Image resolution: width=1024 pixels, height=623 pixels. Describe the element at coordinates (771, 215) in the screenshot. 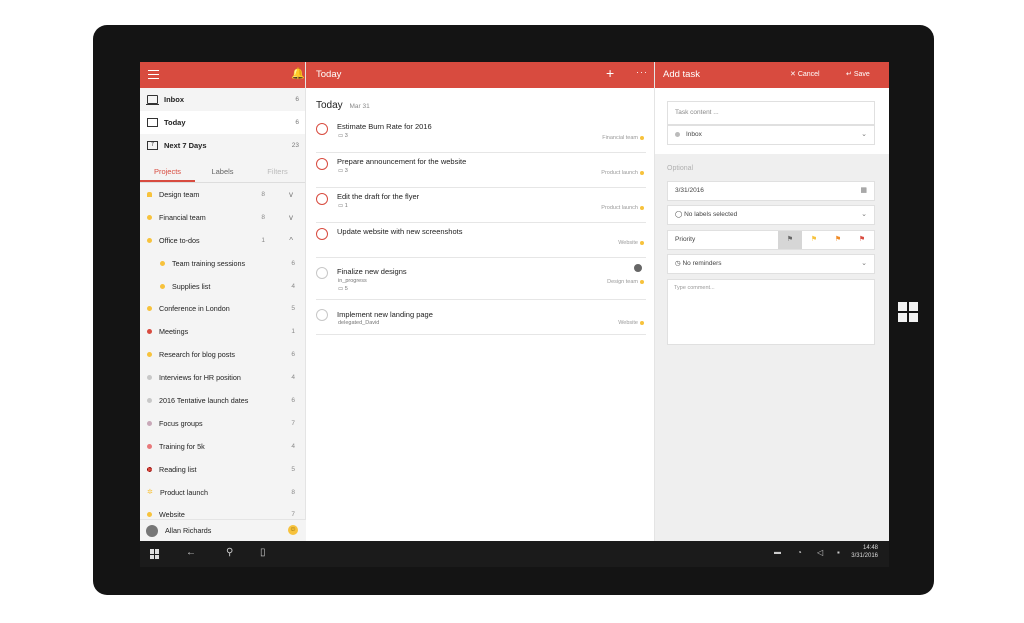

I see `labels-select: ◯ No labels selected ⌄` at that location.